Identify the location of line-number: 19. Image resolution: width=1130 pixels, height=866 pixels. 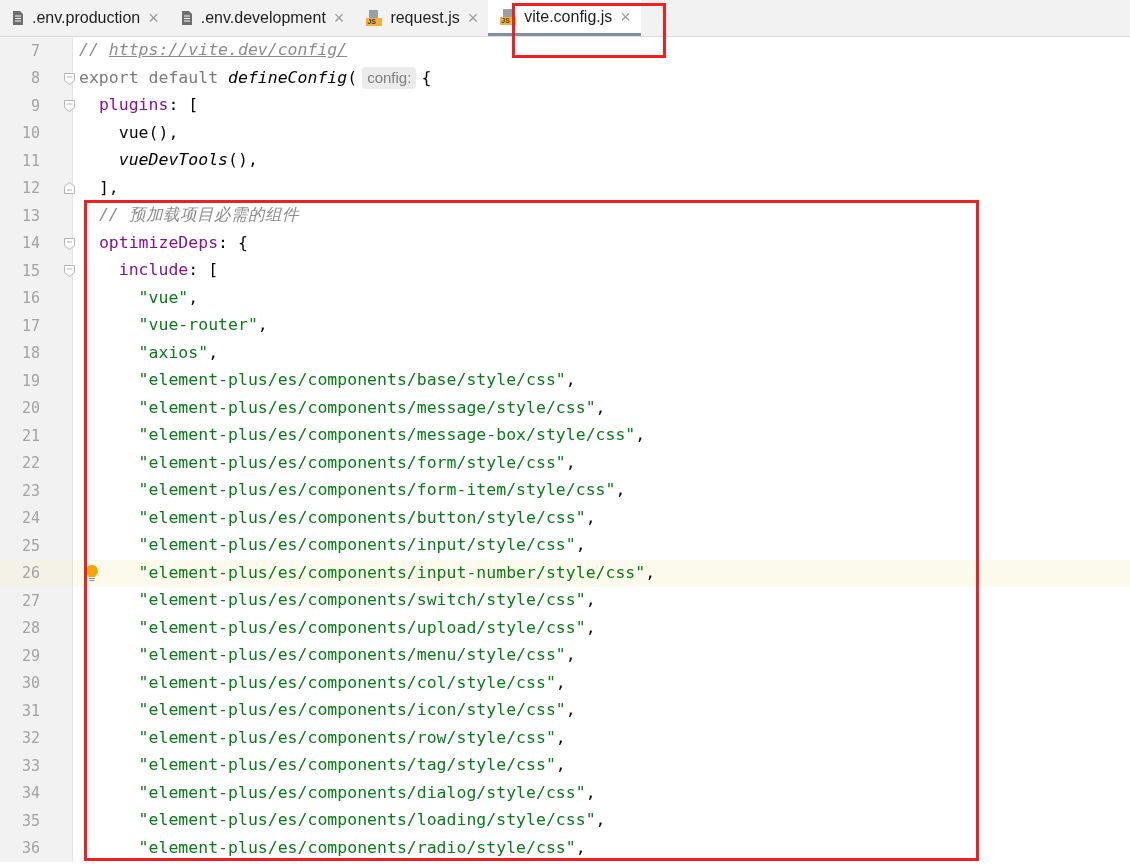
(30, 381).